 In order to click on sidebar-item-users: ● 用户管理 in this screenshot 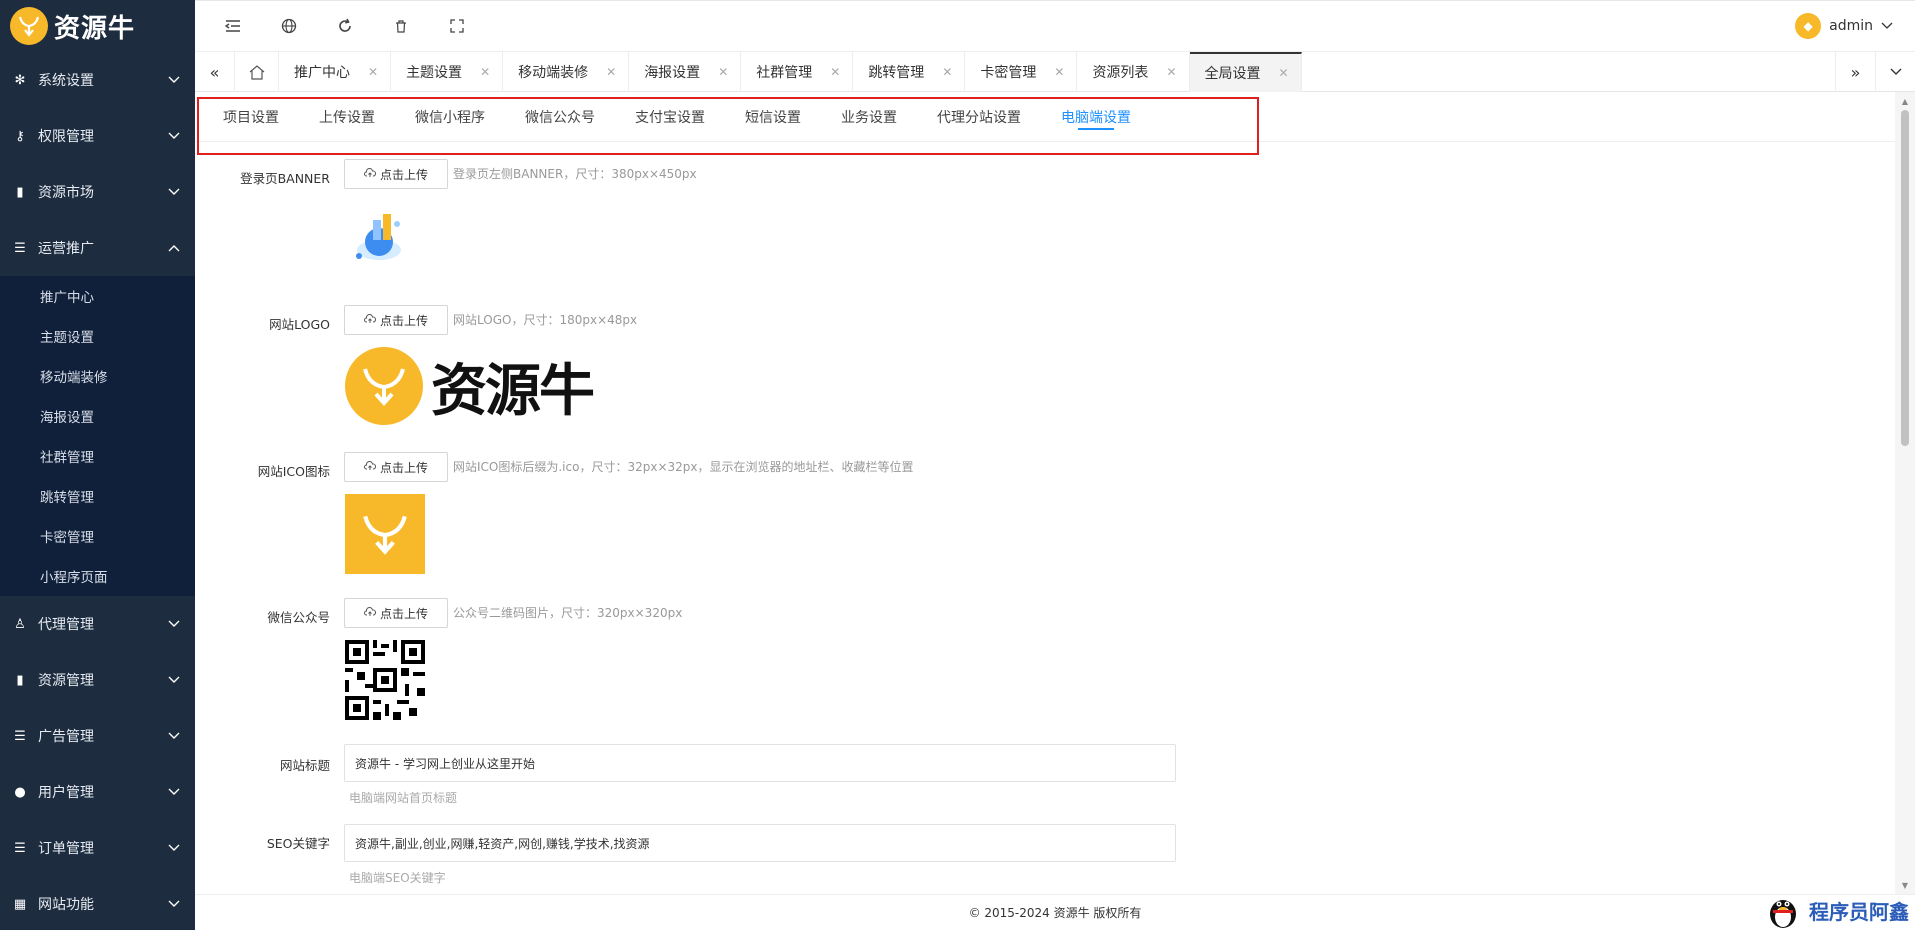, I will do `click(97, 792)`.